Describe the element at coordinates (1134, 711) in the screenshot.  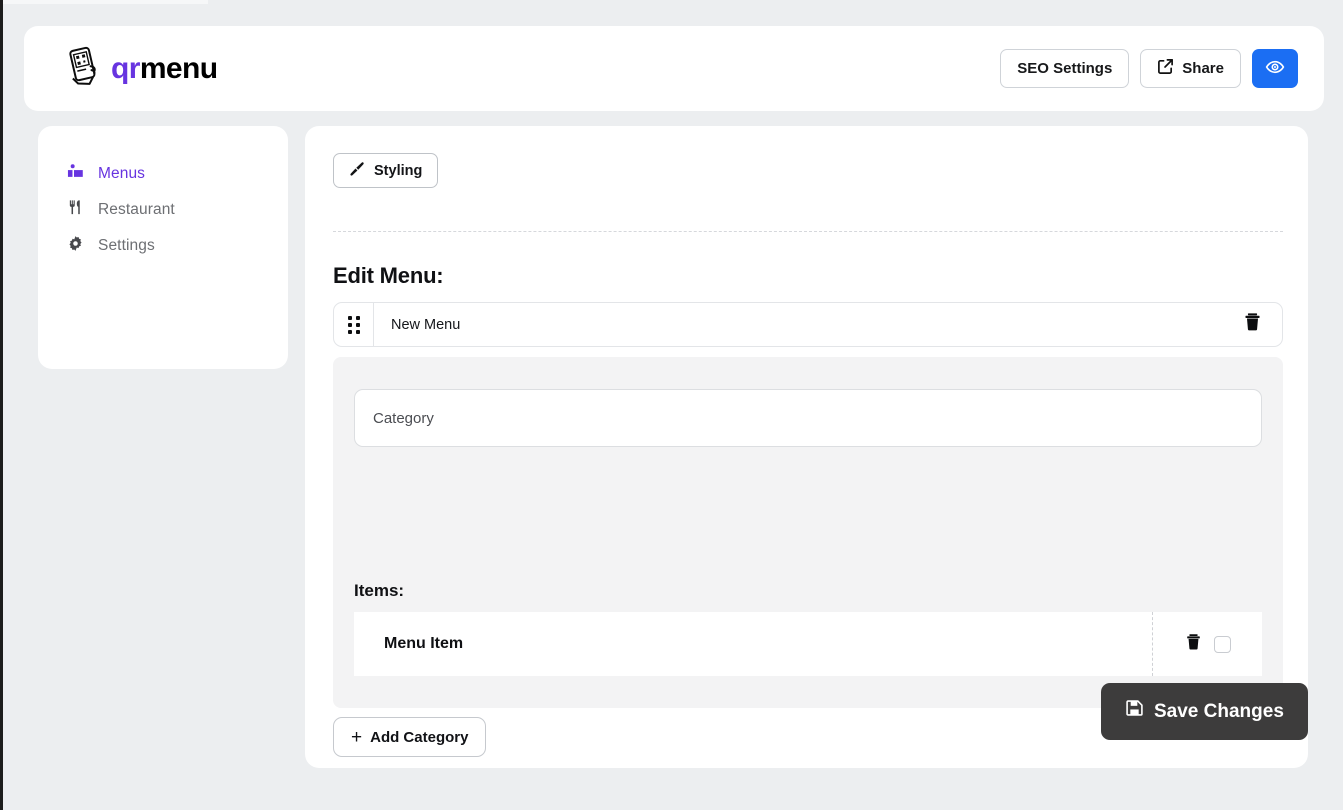
I see `save-floppy-icon` at that location.